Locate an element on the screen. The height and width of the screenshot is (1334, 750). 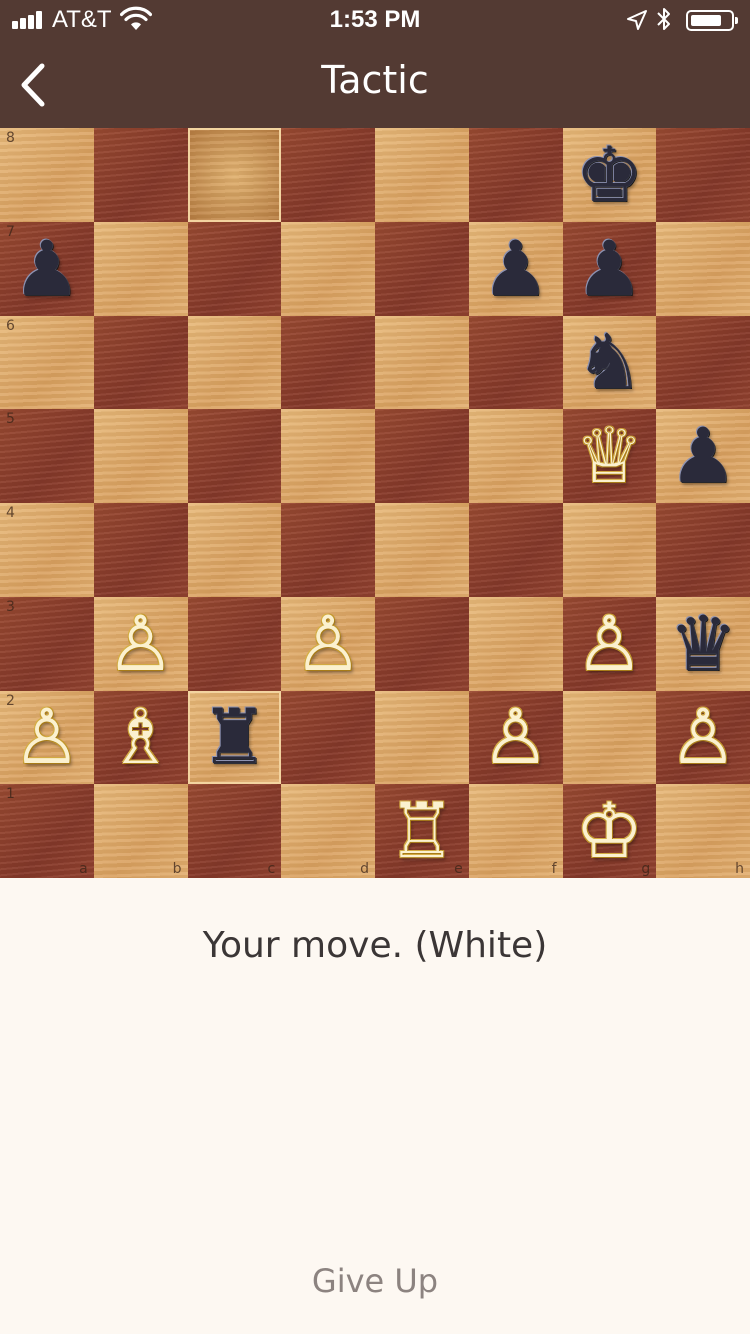
battery-icon is located at coordinates (712, 20).